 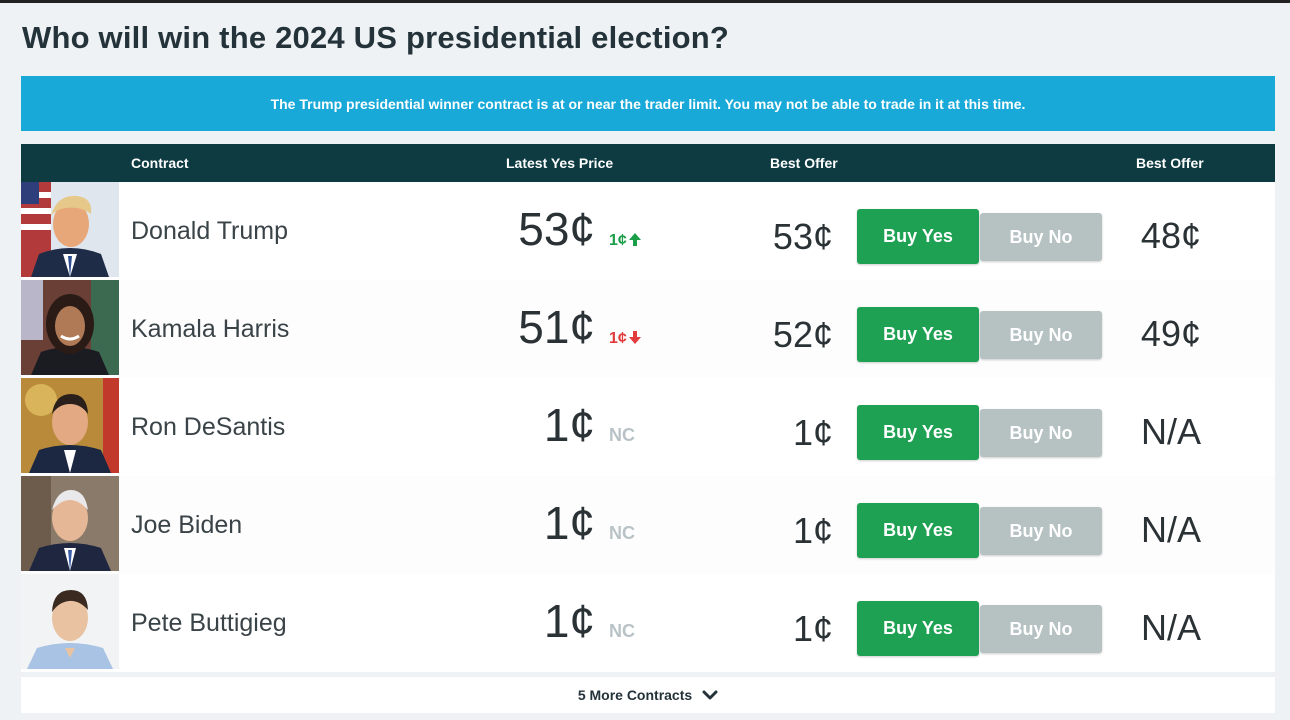 What do you see at coordinates (560, 163) in the screenshot?
I see `header-latest-yes-price: Latest Yes Price` at bounding box center [560, 163].